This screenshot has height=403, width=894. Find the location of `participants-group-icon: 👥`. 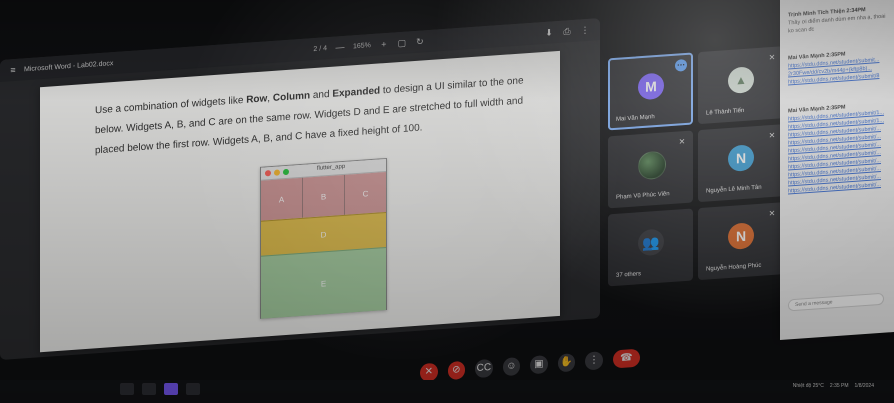

participants-group-icon: 👥 is located at coordinates (651, 242).